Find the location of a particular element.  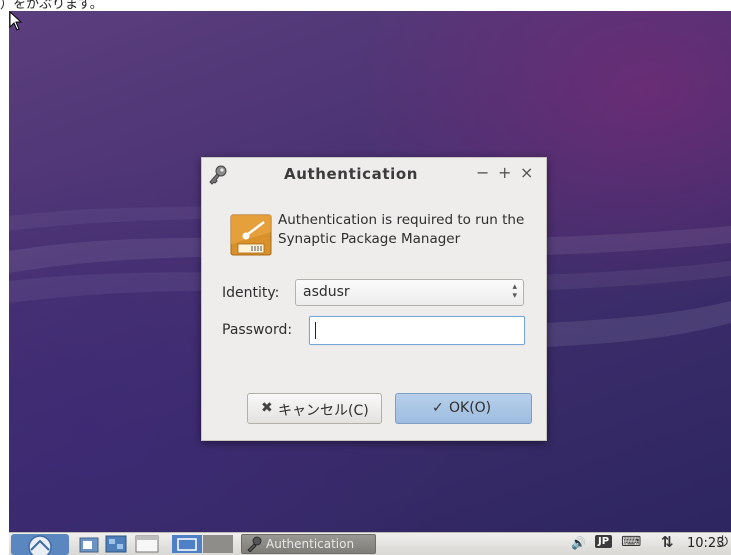

package-manager-icon is located at coordinates (251, 235).